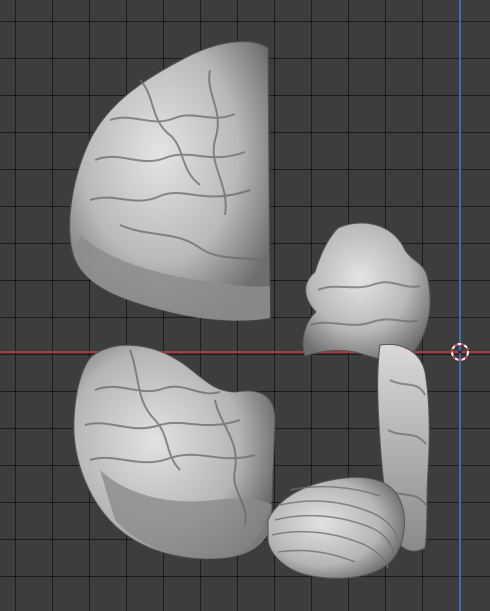 This screenshot has height=611, width=490. What do you see at coordinates (460, 352) in the screenshot?
I see `3d-cursor-icon` at bounding box center [460, 352].